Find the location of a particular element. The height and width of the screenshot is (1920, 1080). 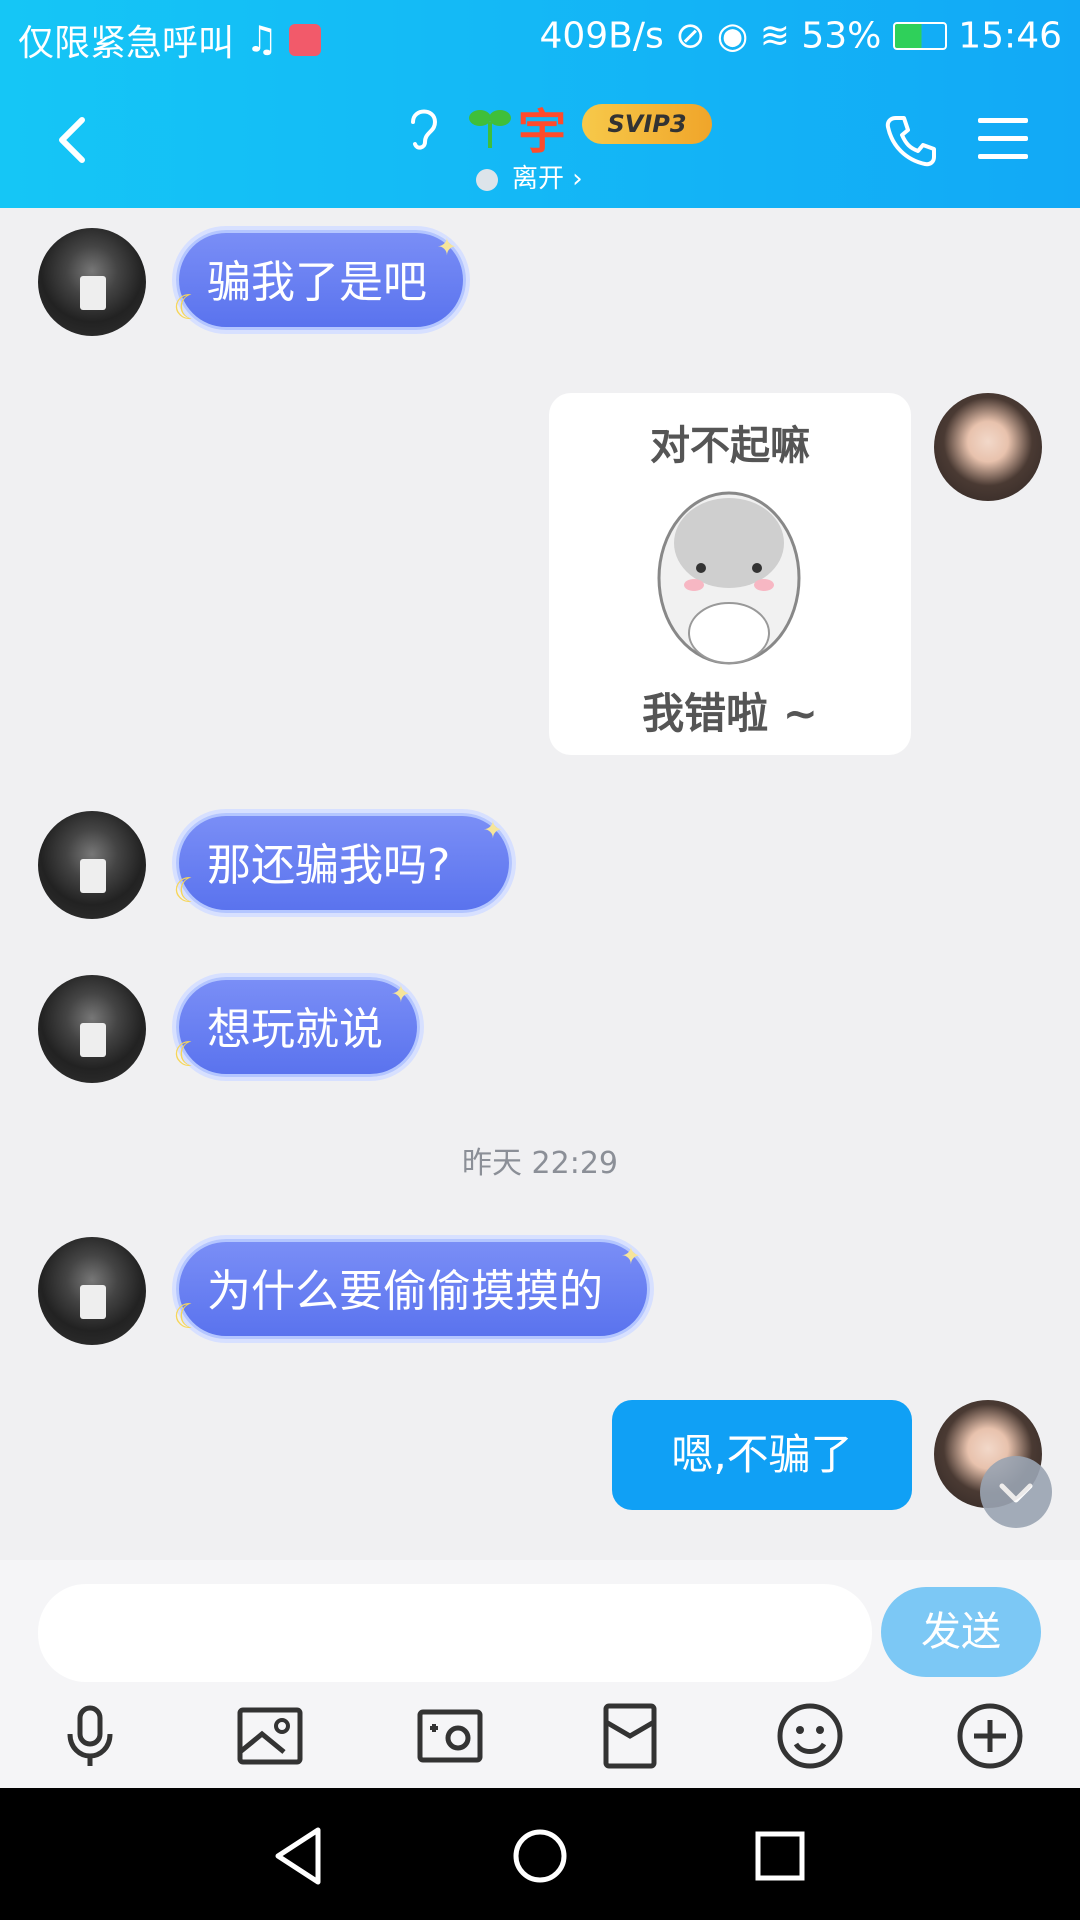

presence-text: 离开 › is located at coordinates (547, 179).